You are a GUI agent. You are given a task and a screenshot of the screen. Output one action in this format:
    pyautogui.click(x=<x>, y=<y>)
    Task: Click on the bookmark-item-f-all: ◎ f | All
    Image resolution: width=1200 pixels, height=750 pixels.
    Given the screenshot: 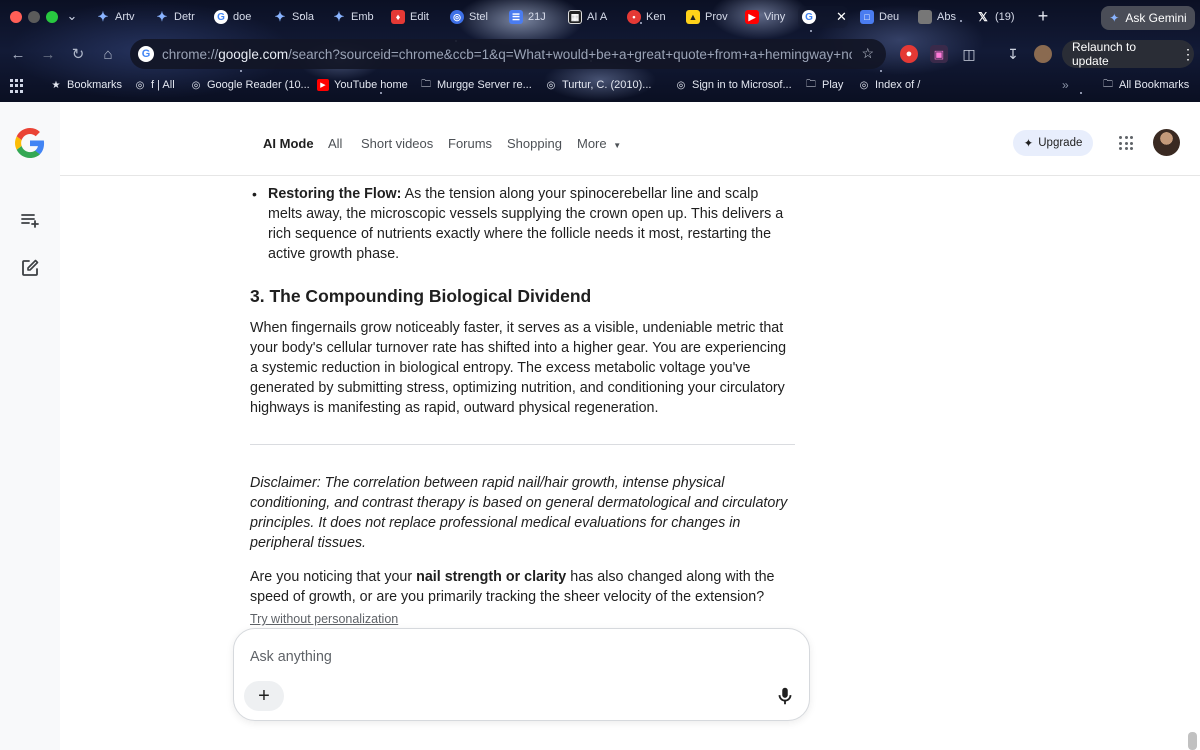 What is the action you would take?
    pyautogui.click(x=154, y=85)
    